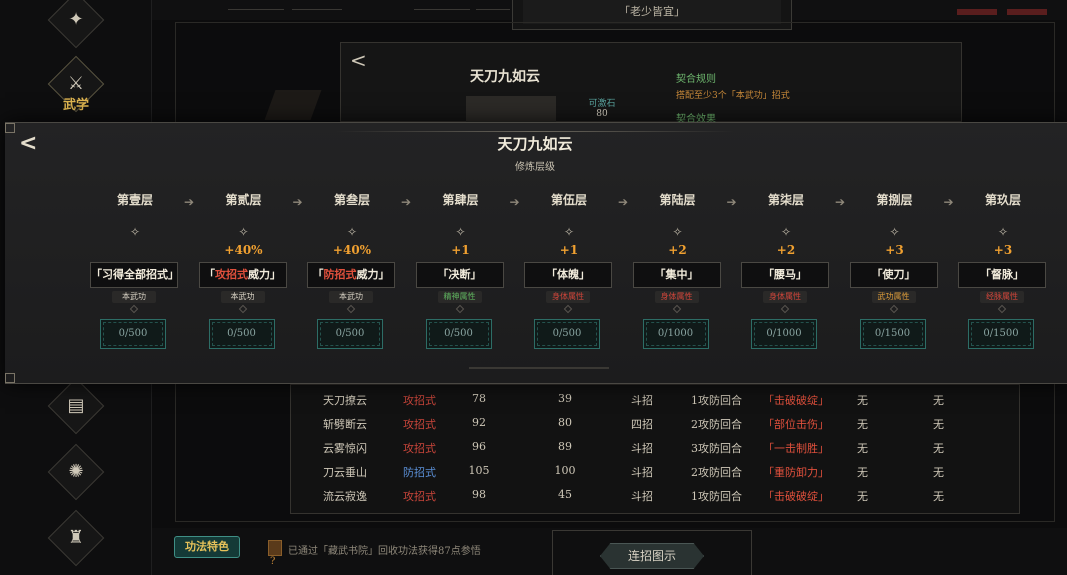  I want to click on effect-text: 「使刀」, so click(893, 274).